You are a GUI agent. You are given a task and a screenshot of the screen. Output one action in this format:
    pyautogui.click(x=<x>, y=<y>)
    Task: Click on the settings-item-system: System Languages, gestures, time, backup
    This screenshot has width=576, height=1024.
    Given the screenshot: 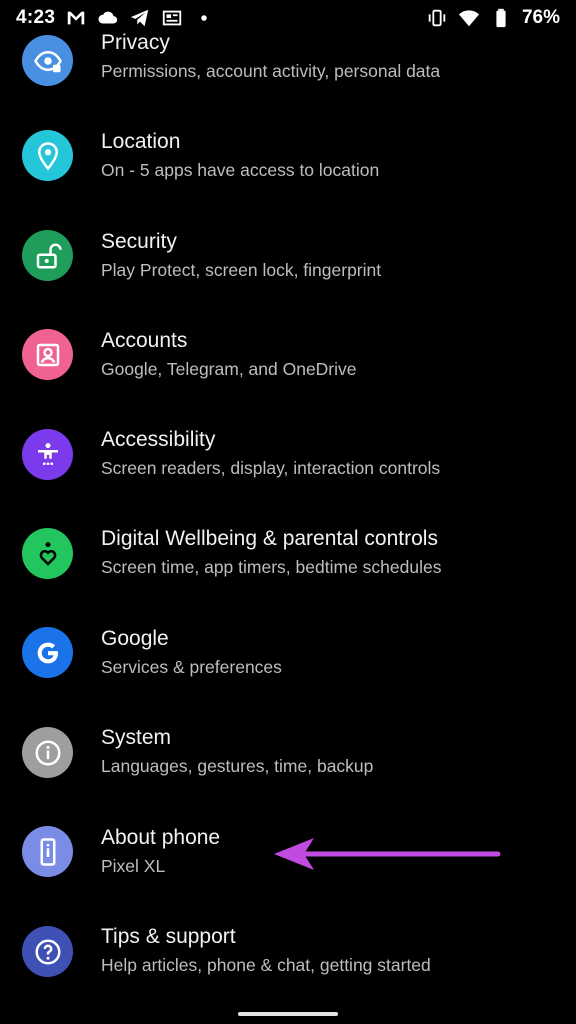 What is the action you would take?
    pyautogui.click(x=288, y=749)
    